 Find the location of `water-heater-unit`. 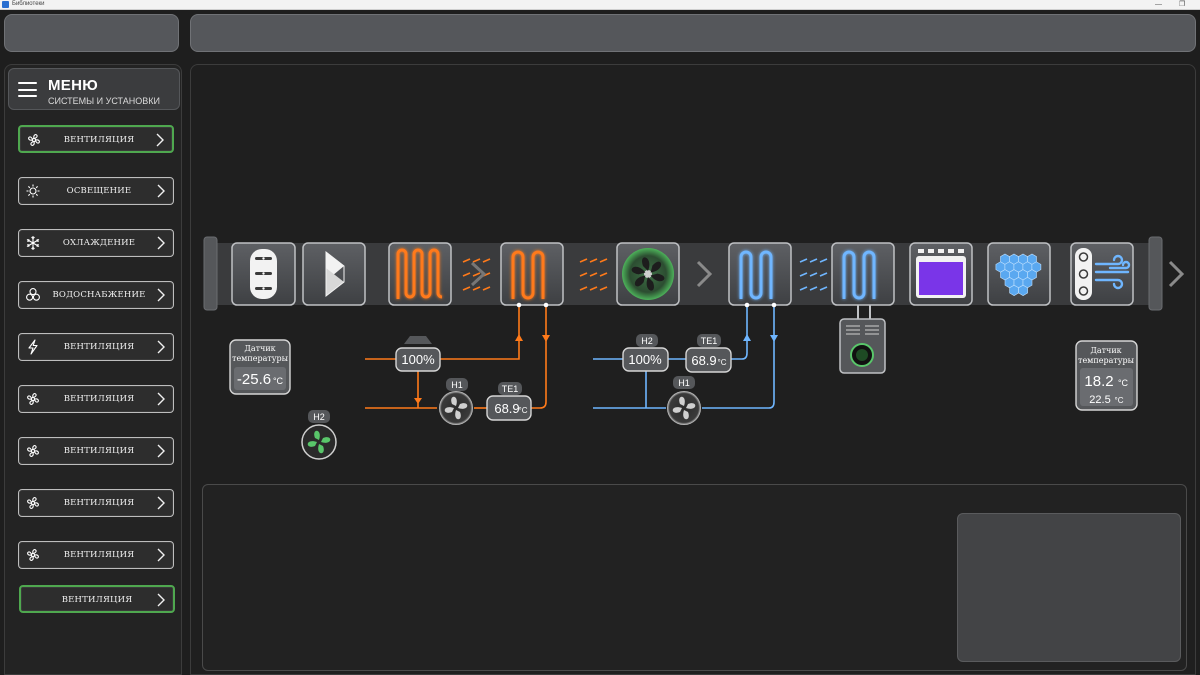

water-heater-unit is located at coordinates (532, 274).